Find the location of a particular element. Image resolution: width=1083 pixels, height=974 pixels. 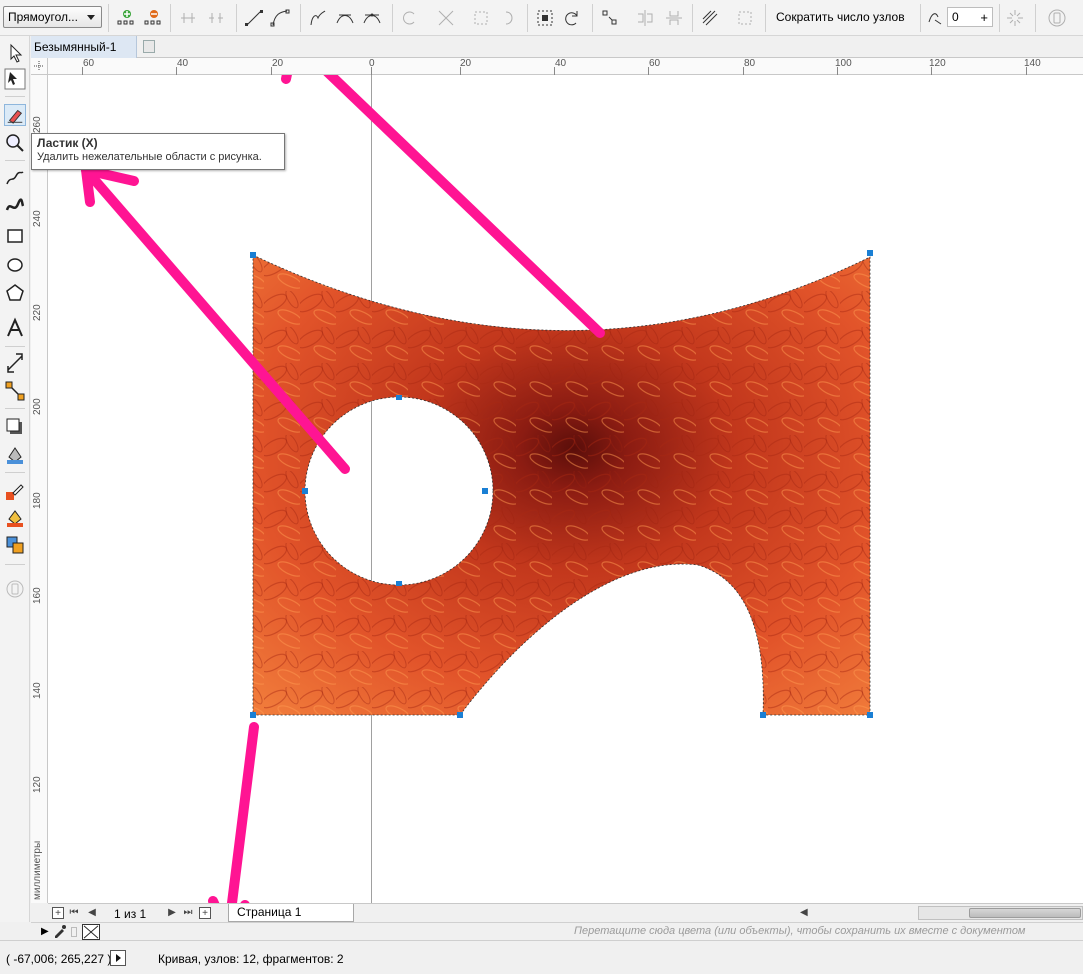

previous-page-icon: ◀ is located at coordinates (92, 913).